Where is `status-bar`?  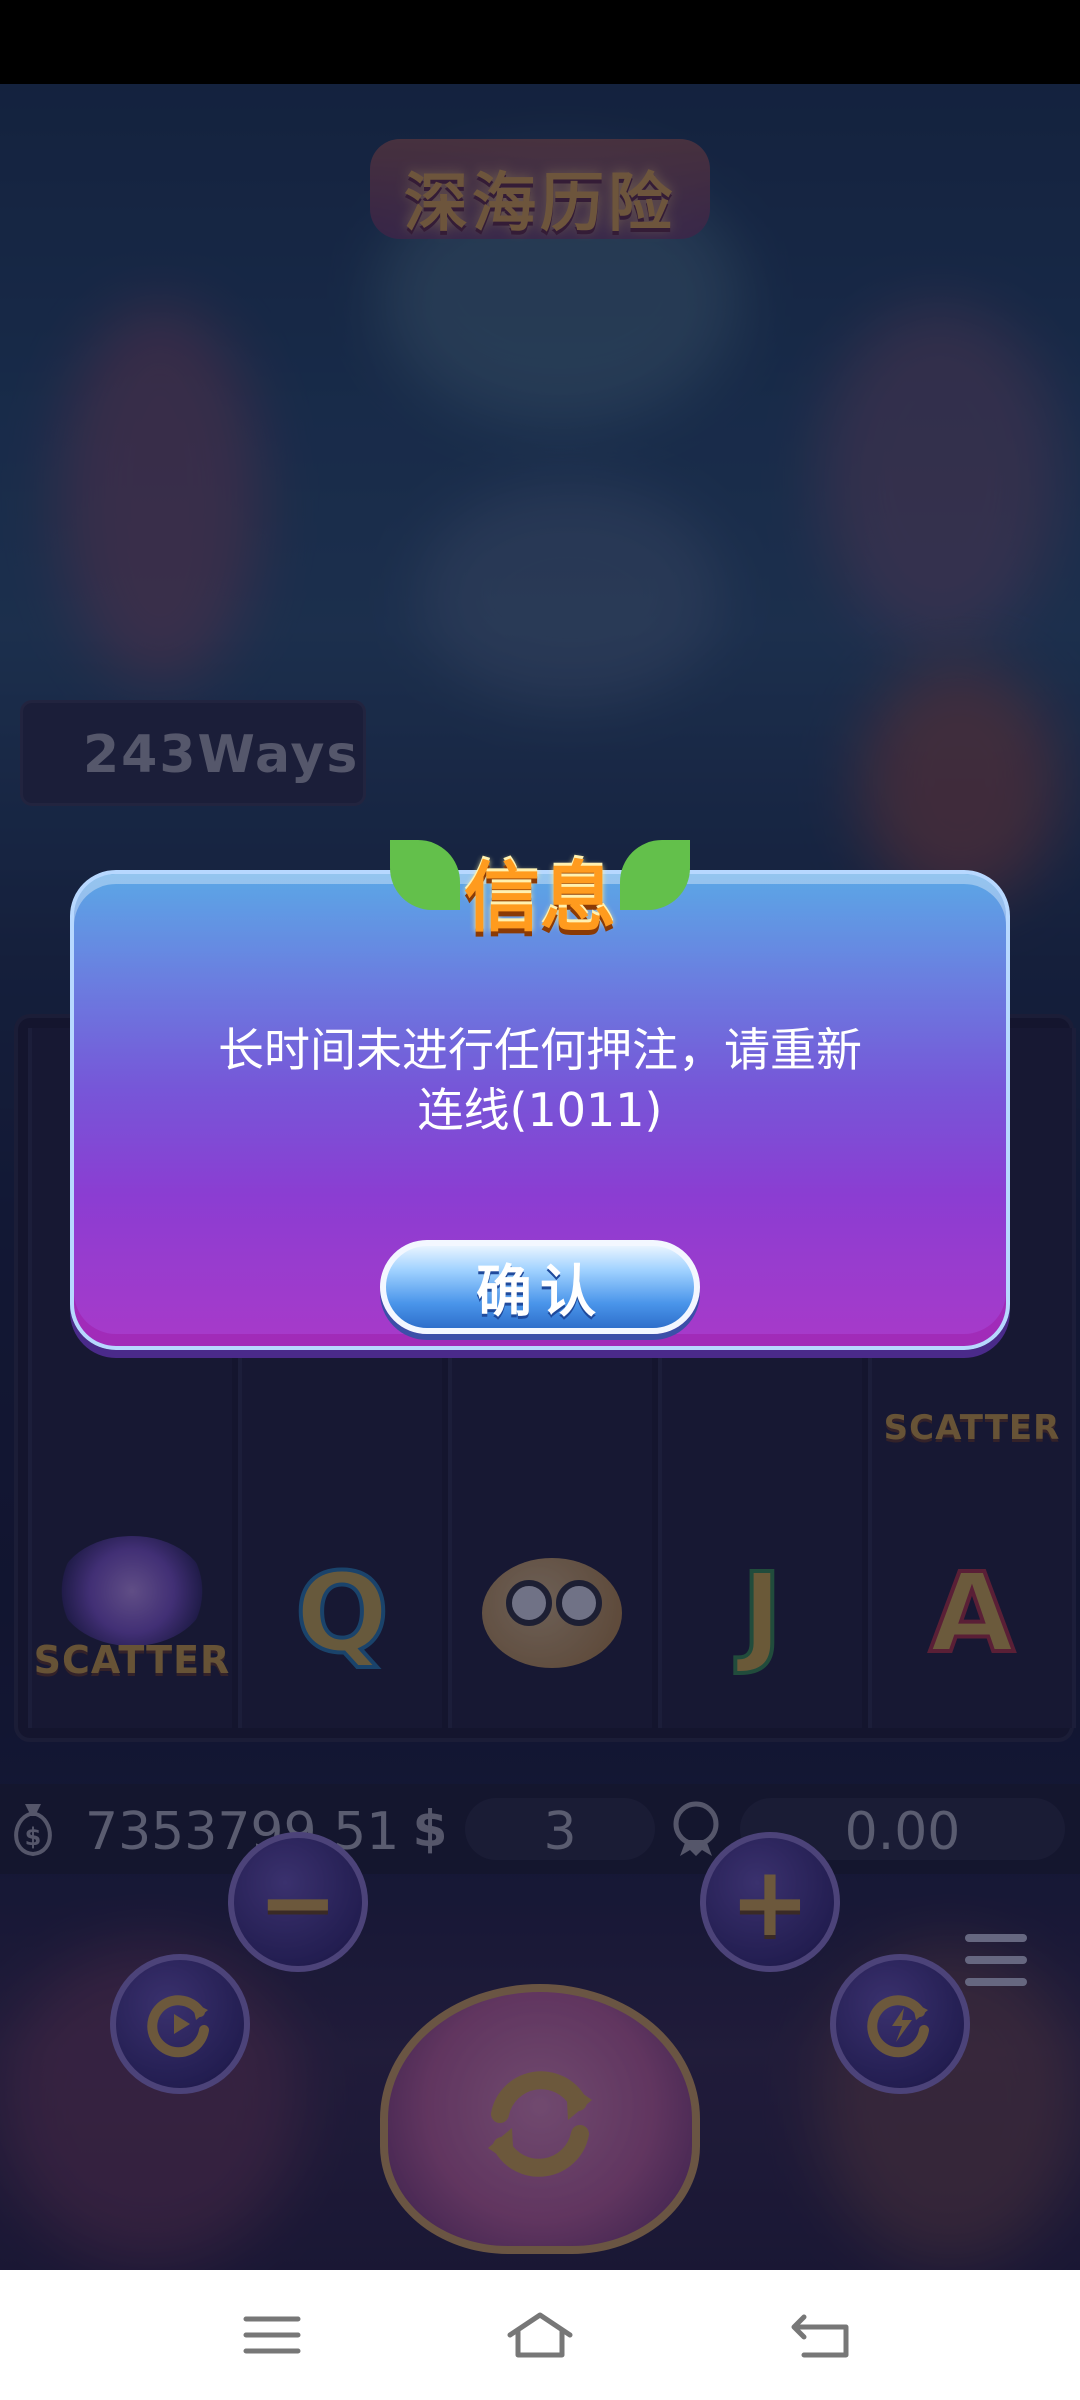 status-bar is located at coordinates (540, 42).